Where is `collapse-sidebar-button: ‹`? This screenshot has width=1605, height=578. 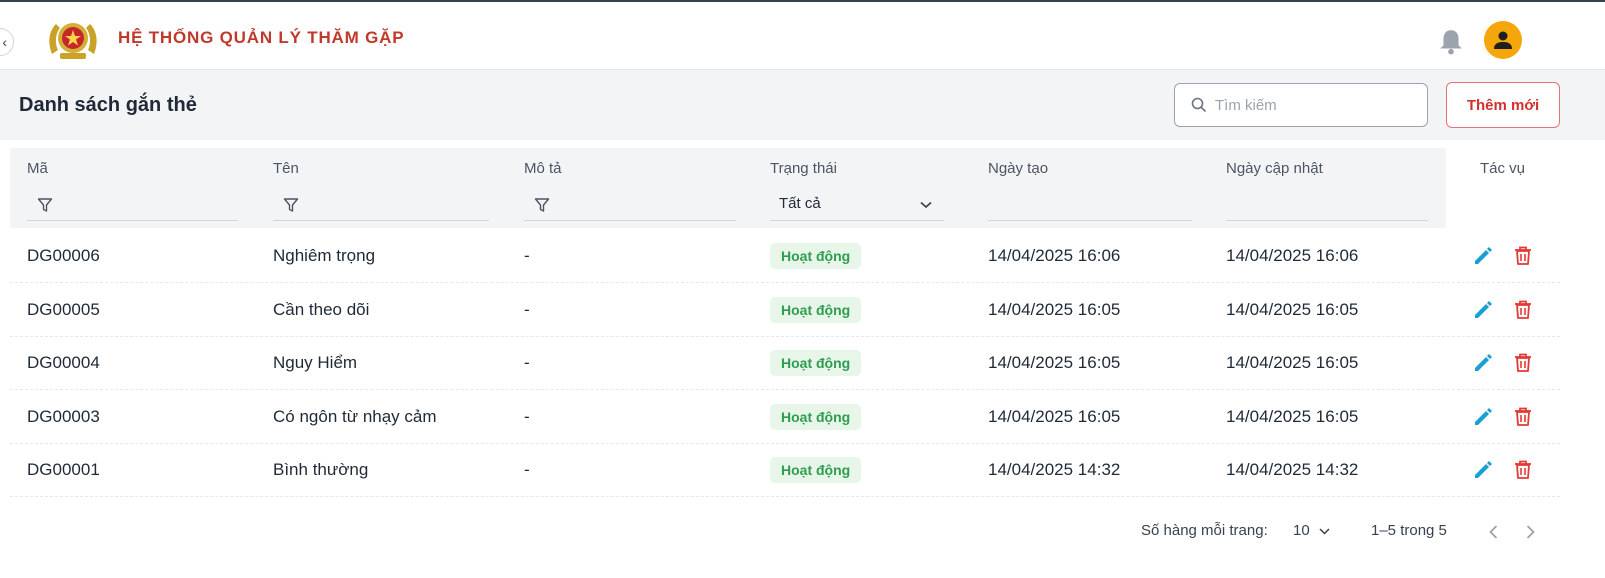
collapse-sidebar-button: ‹ is located at coordinates (7, 42).